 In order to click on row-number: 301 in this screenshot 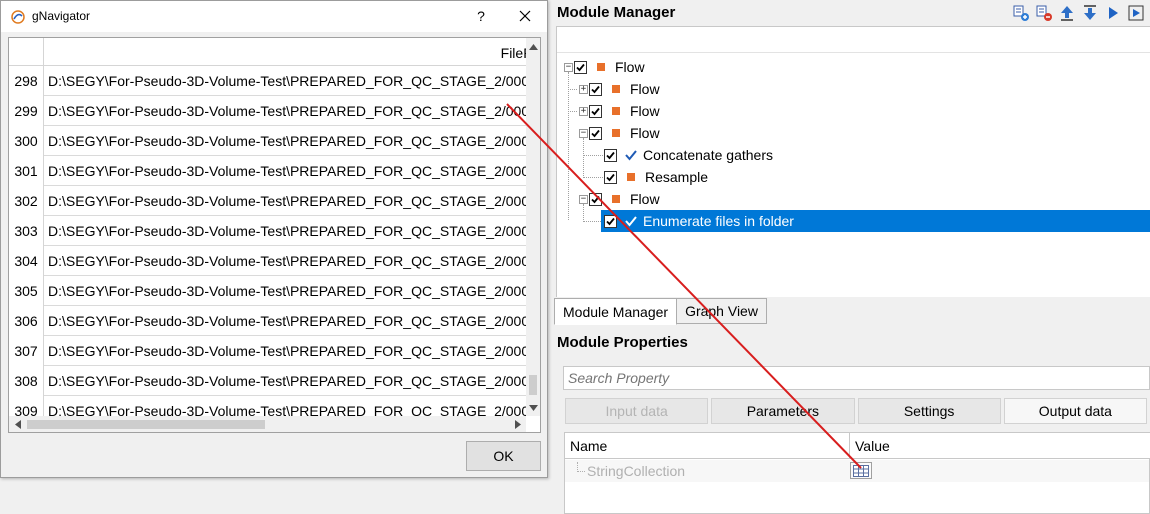, I will do `click(26, 171)`.